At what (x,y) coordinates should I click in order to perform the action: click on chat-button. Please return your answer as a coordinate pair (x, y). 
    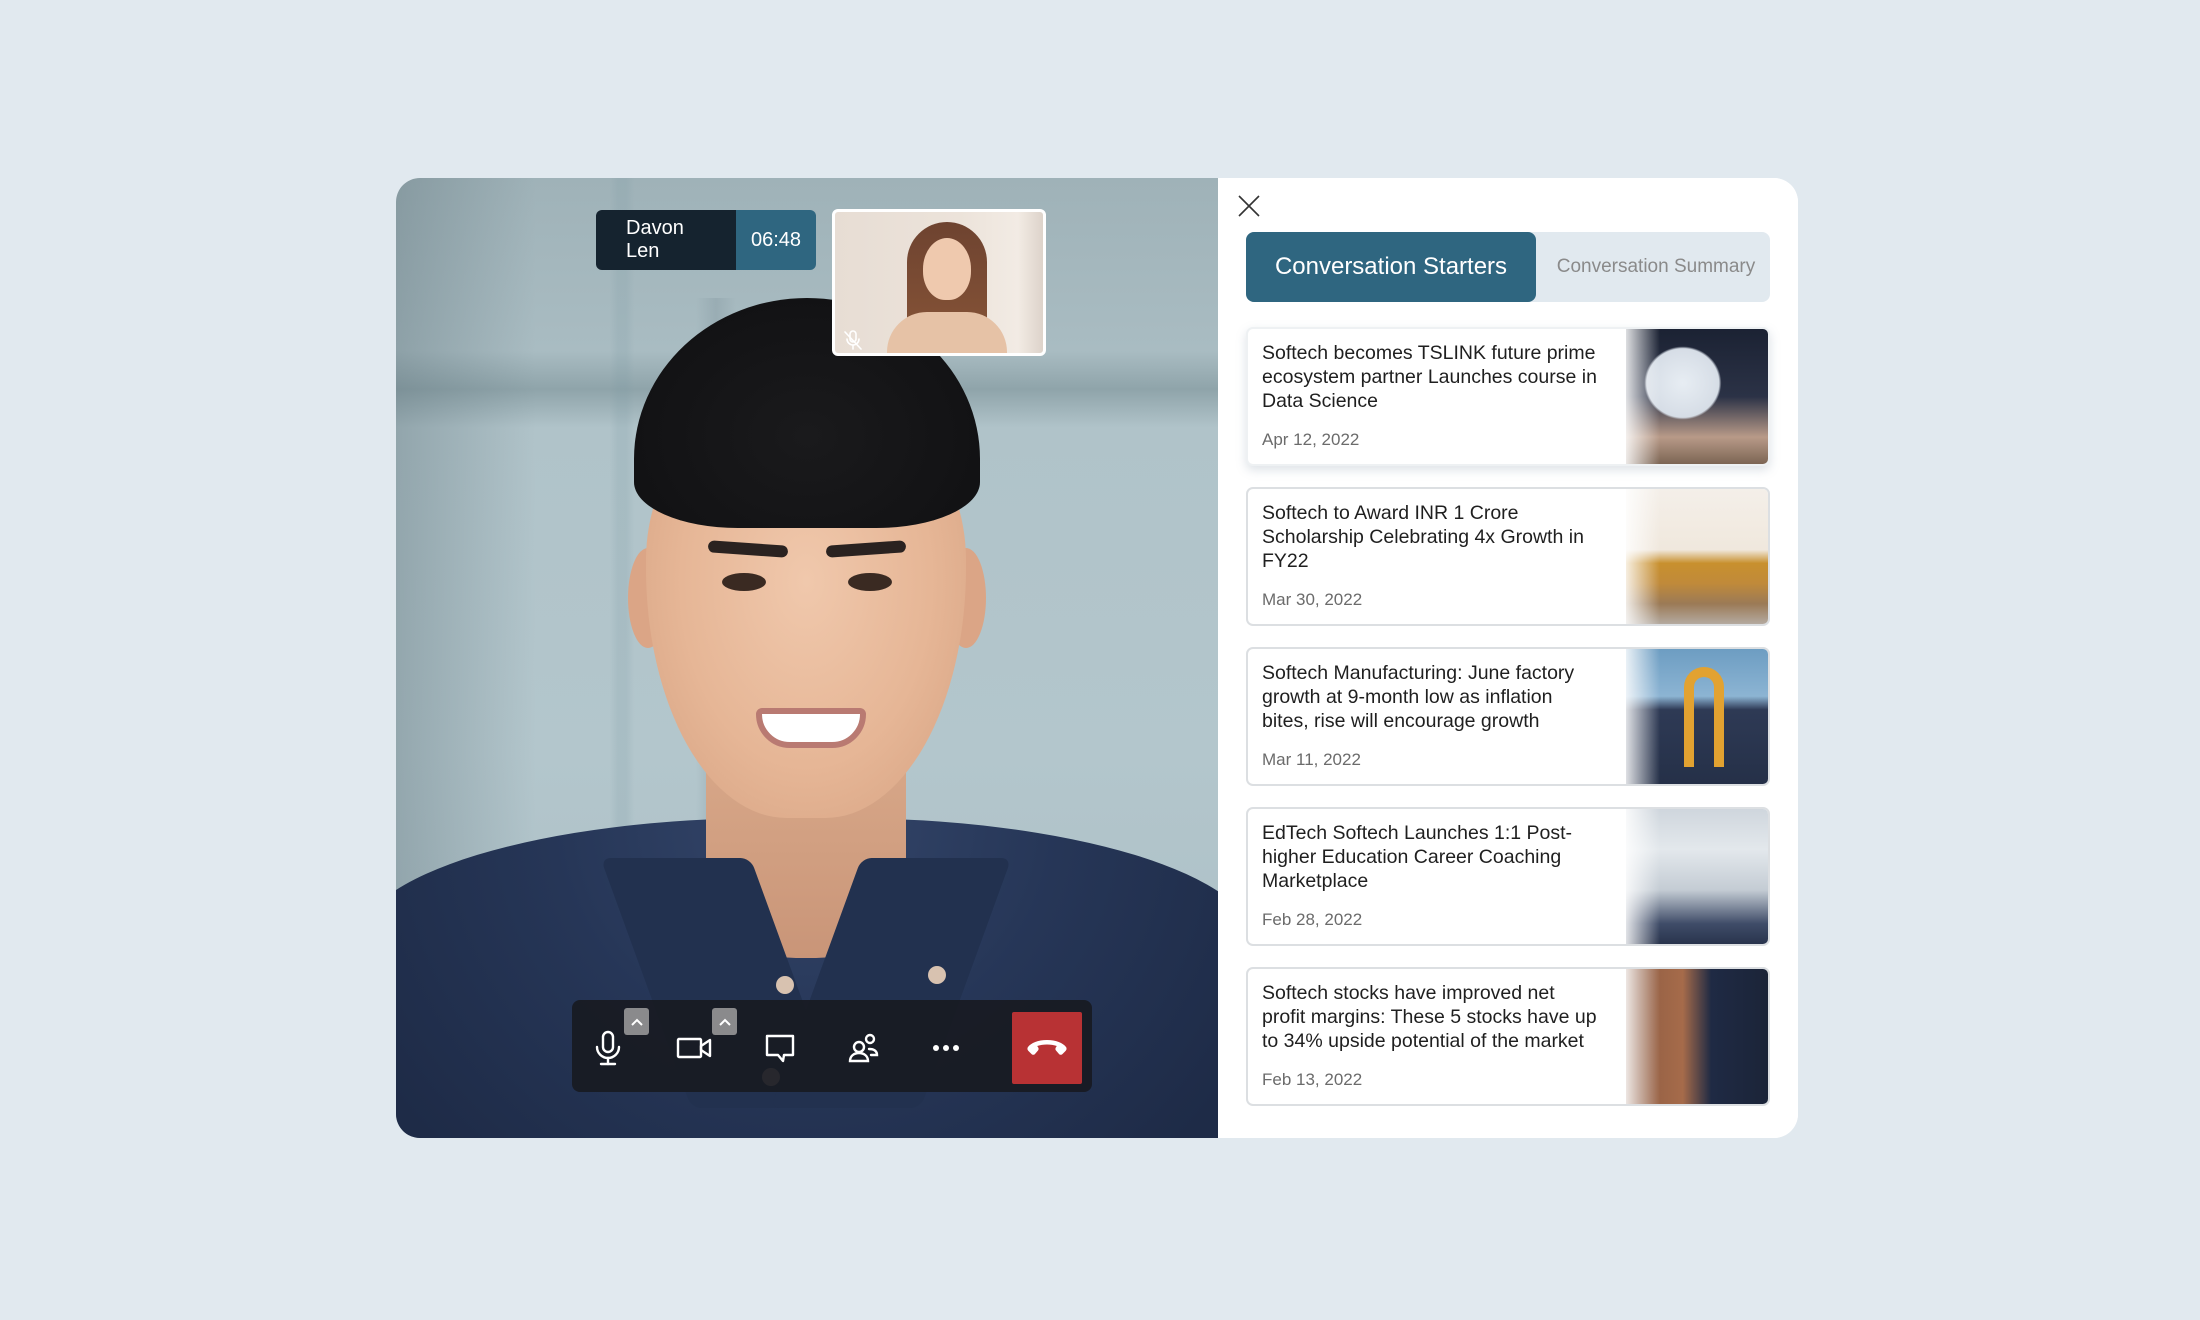
    Looking at the image, I should click on (780, 1048).